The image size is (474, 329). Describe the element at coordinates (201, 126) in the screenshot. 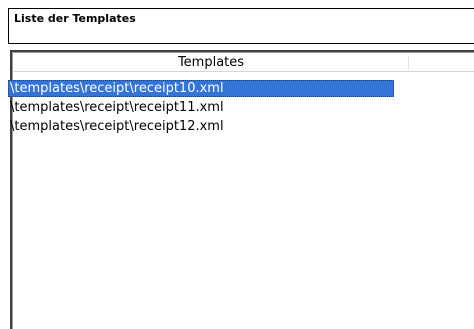

I see `list-item: \templates\receipt\receipt12.xml` at that location.